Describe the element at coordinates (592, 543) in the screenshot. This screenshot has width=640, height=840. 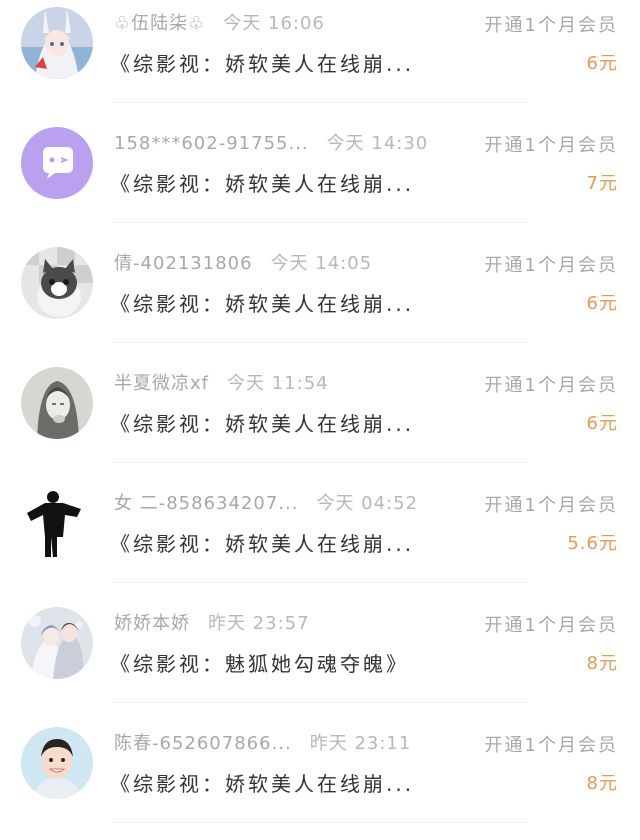
I see `order-amount: 5.6元` at that location.